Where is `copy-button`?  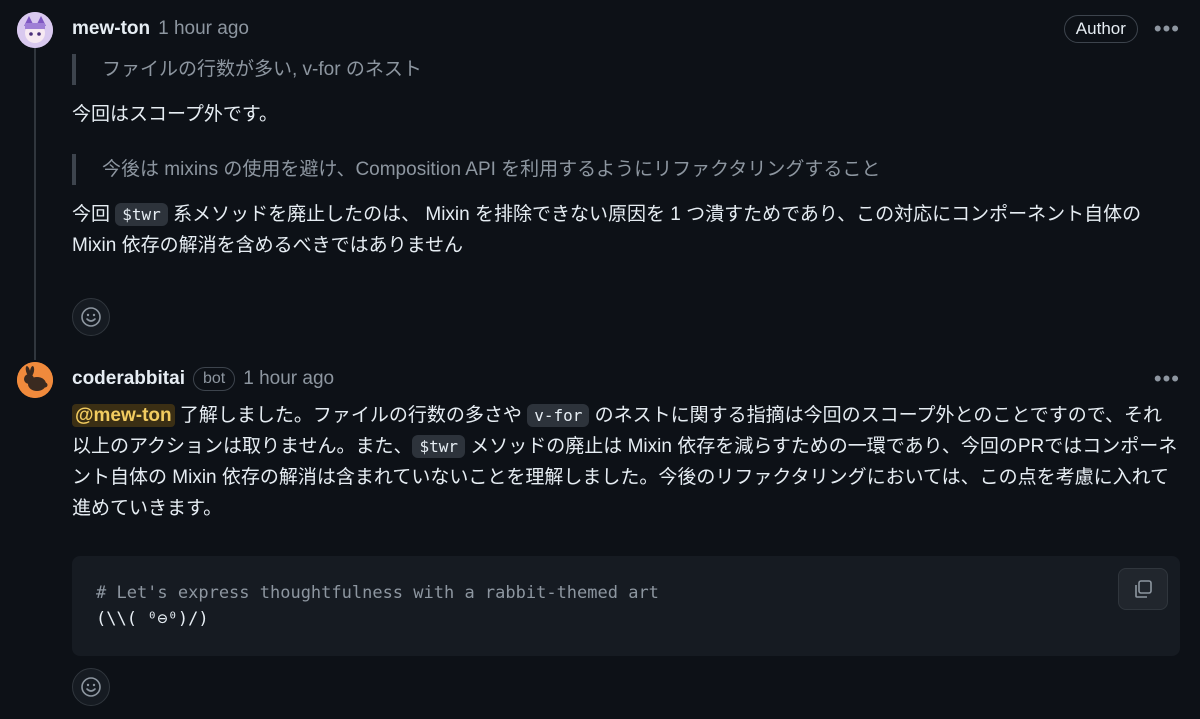
copy-button is located at coordinates (1143, 589).